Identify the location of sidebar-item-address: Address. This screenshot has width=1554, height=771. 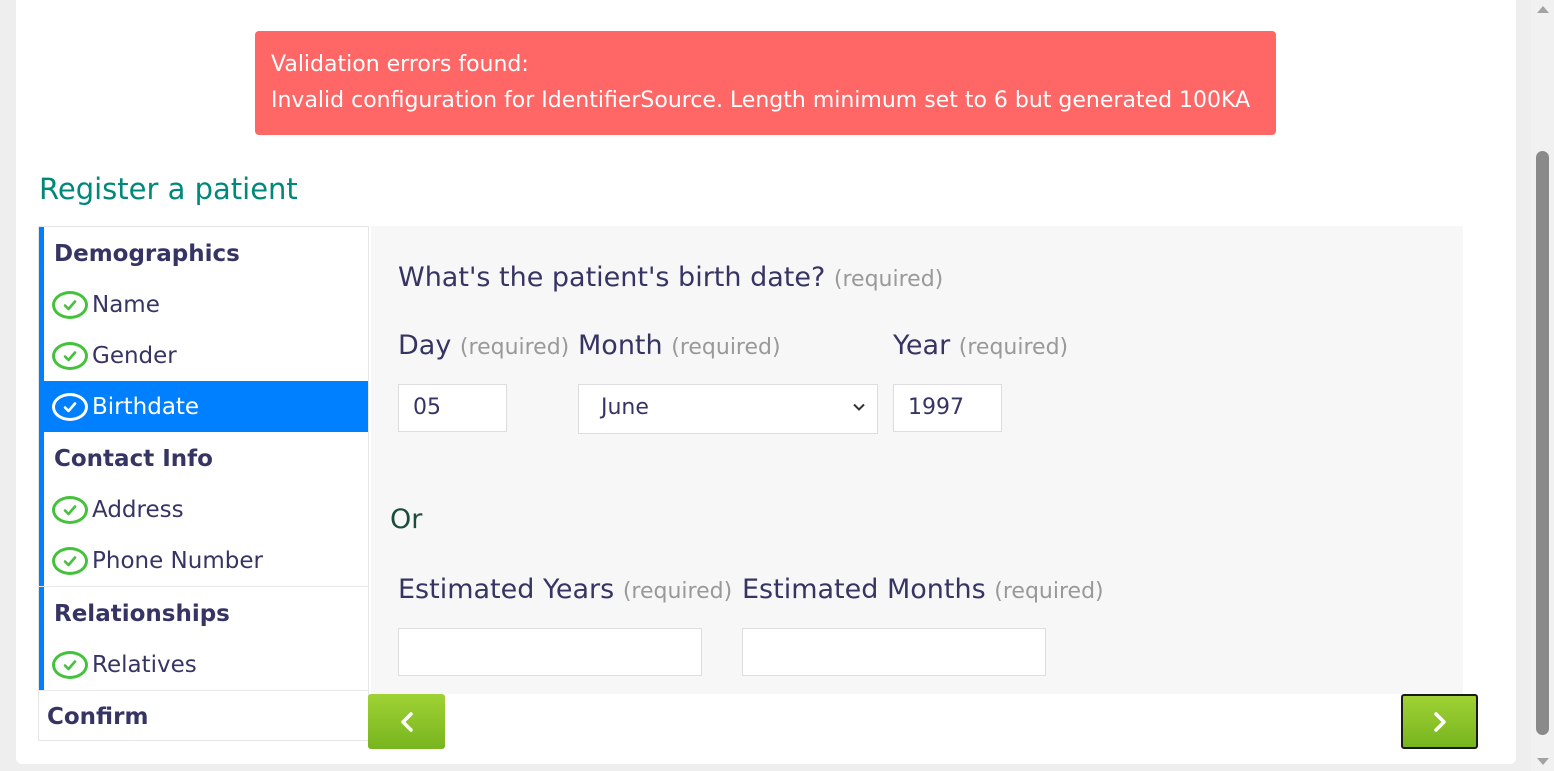
(206, 509).